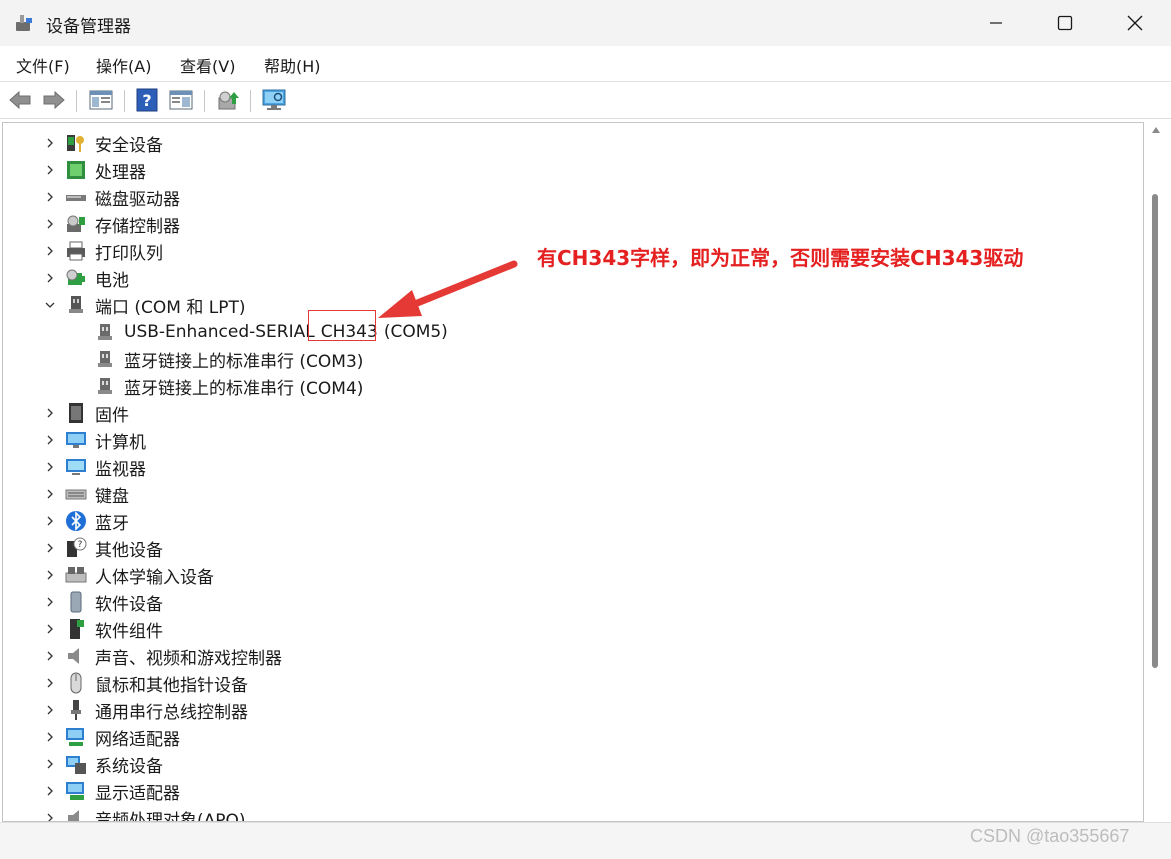 The height and width of the screenshot is (859, 1171). What do you see at coordinates (244, 388) in the screenshot?
I see `device-label: 蓝牙链接上的标准串行 (COM4)` at bounding box center [244, 388].